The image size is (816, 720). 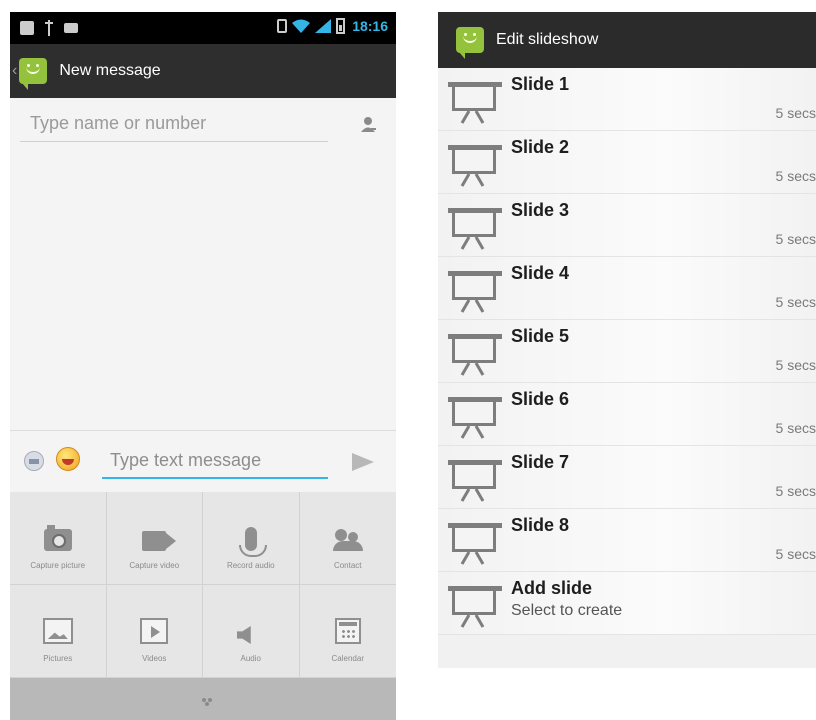 I want to click on smiley-icon, so click(x=68, y=459).